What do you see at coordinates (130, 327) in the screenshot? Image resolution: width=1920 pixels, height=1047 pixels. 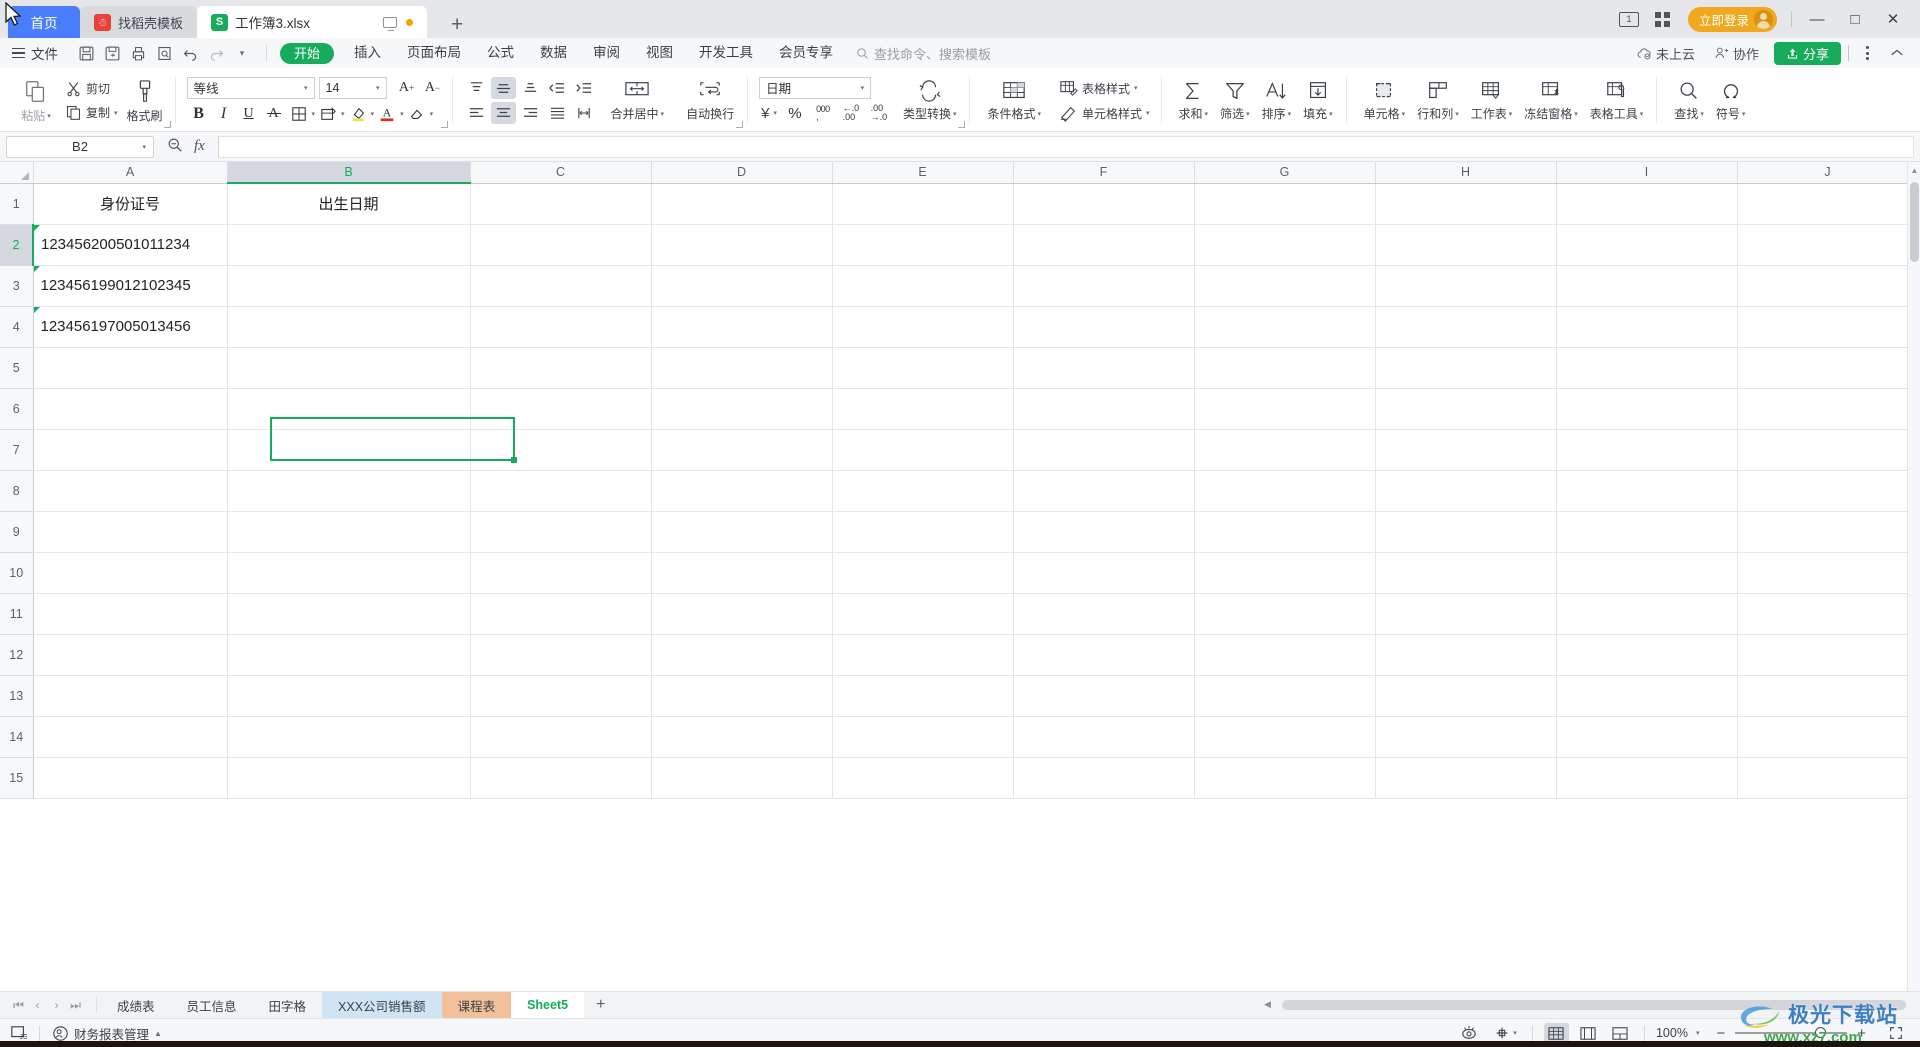 I see `cell-A4: 123456197005013456` at bounding box center [130, 327].